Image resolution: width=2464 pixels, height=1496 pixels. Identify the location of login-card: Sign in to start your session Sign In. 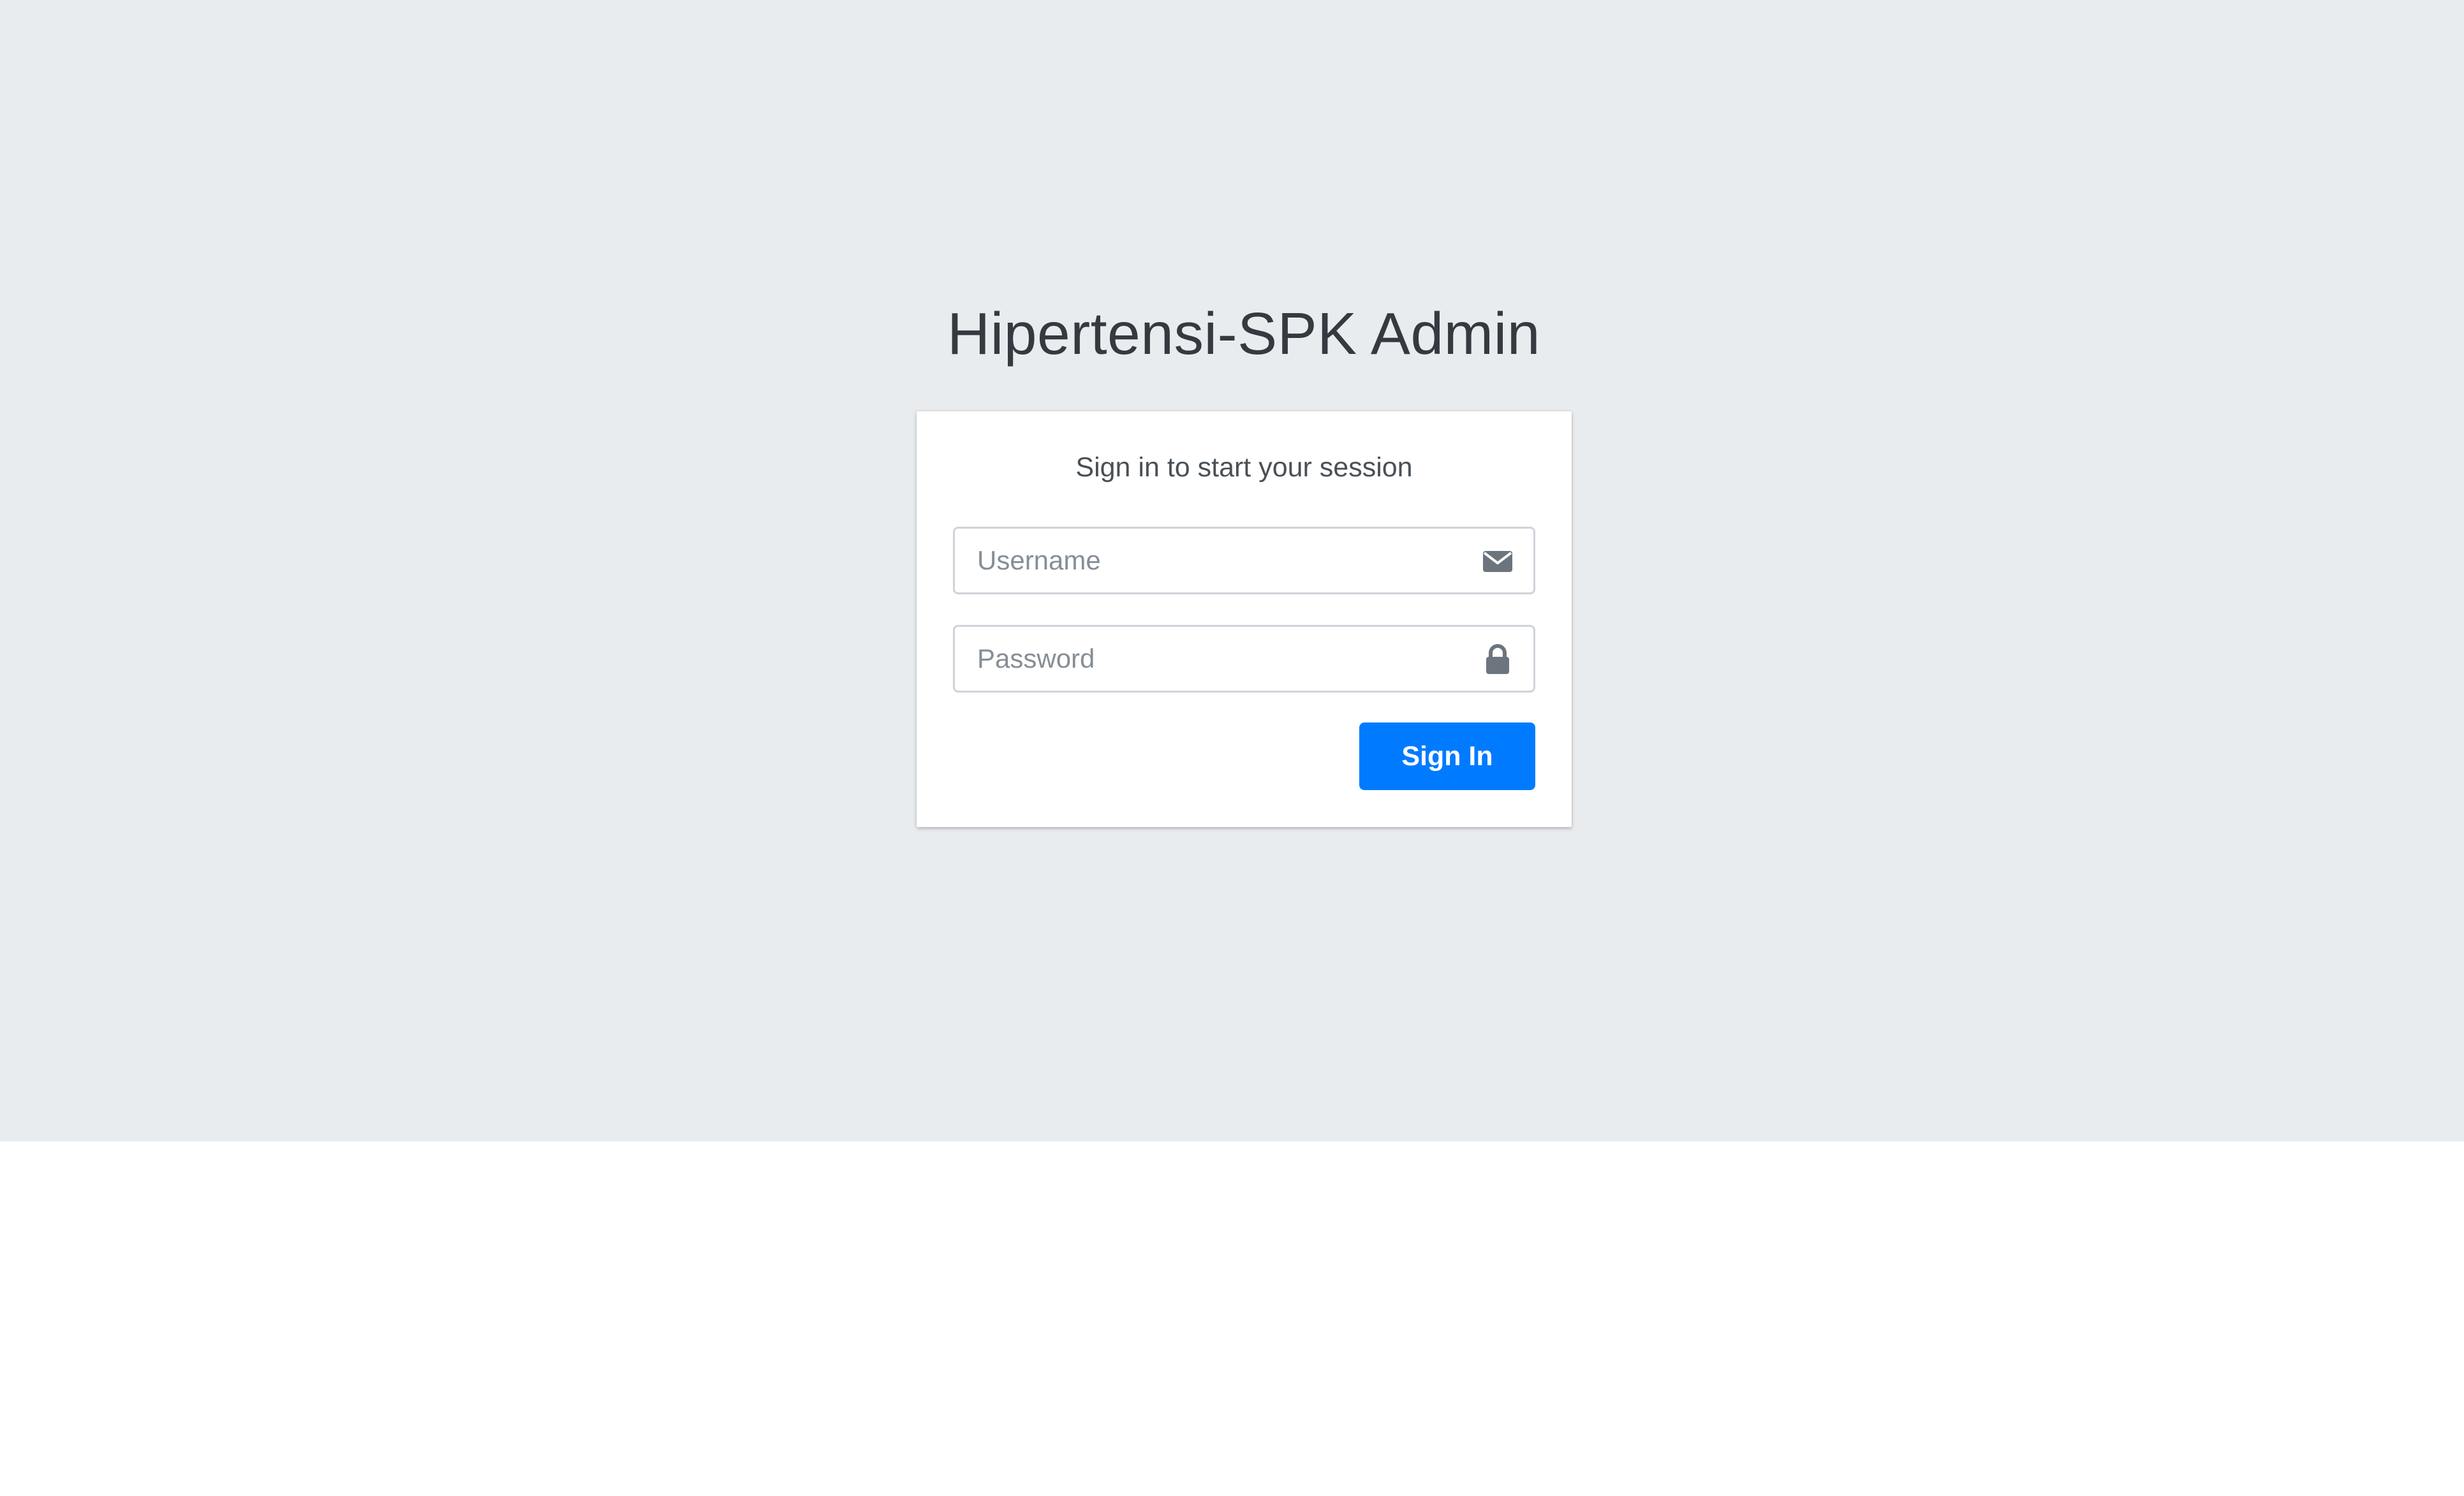
(1244, 619).